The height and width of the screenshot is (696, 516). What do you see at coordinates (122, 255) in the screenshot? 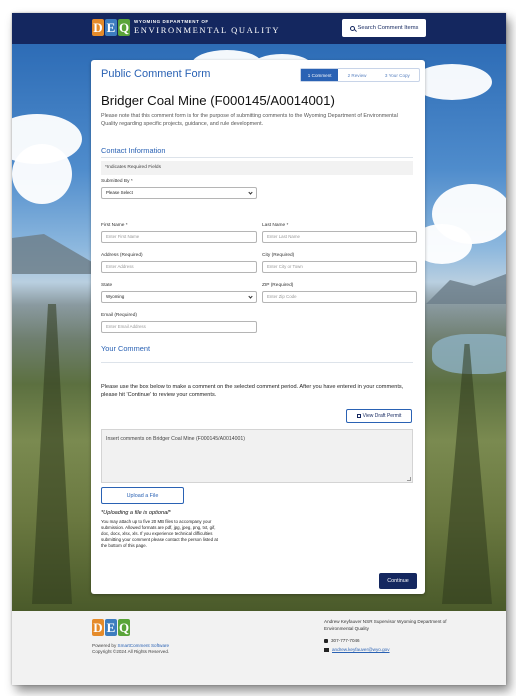
I see `address-label: Address (Required)` at bounding box center [122, 255].